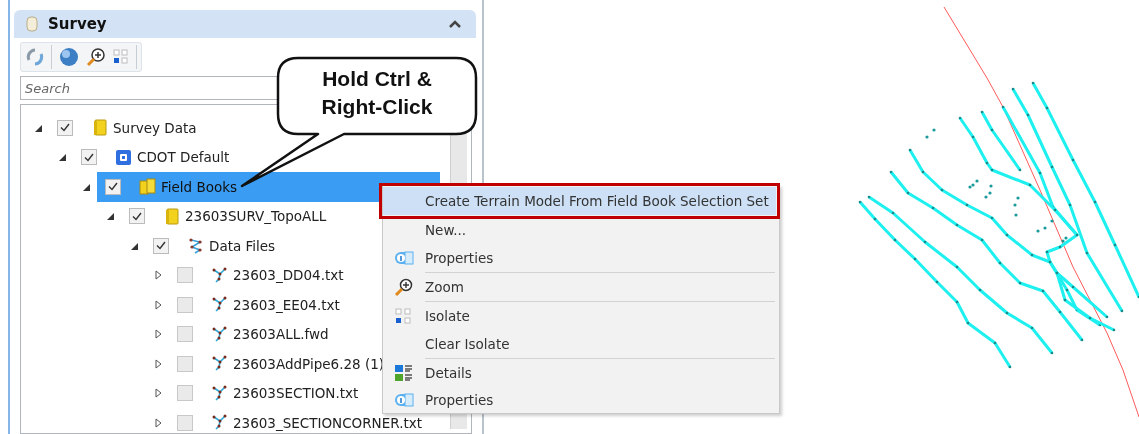  What do you see at coordinates (448, 373) in the screenshot?
I see `menu-item-label: Details` at bounding box center [448, 373].